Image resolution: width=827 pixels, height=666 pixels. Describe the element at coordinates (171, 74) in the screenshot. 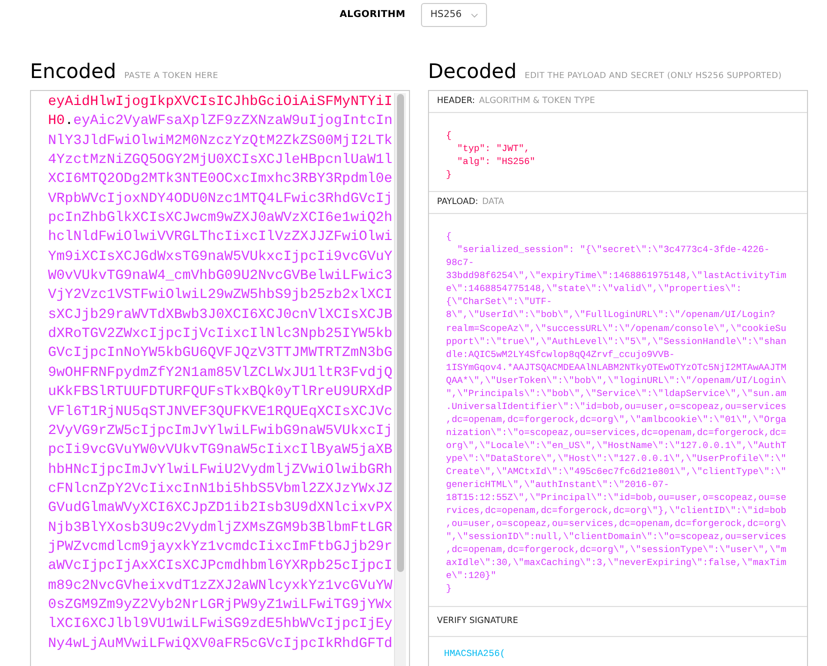

I see `section-hint: PASTE A TOKEN HERE` at that location.